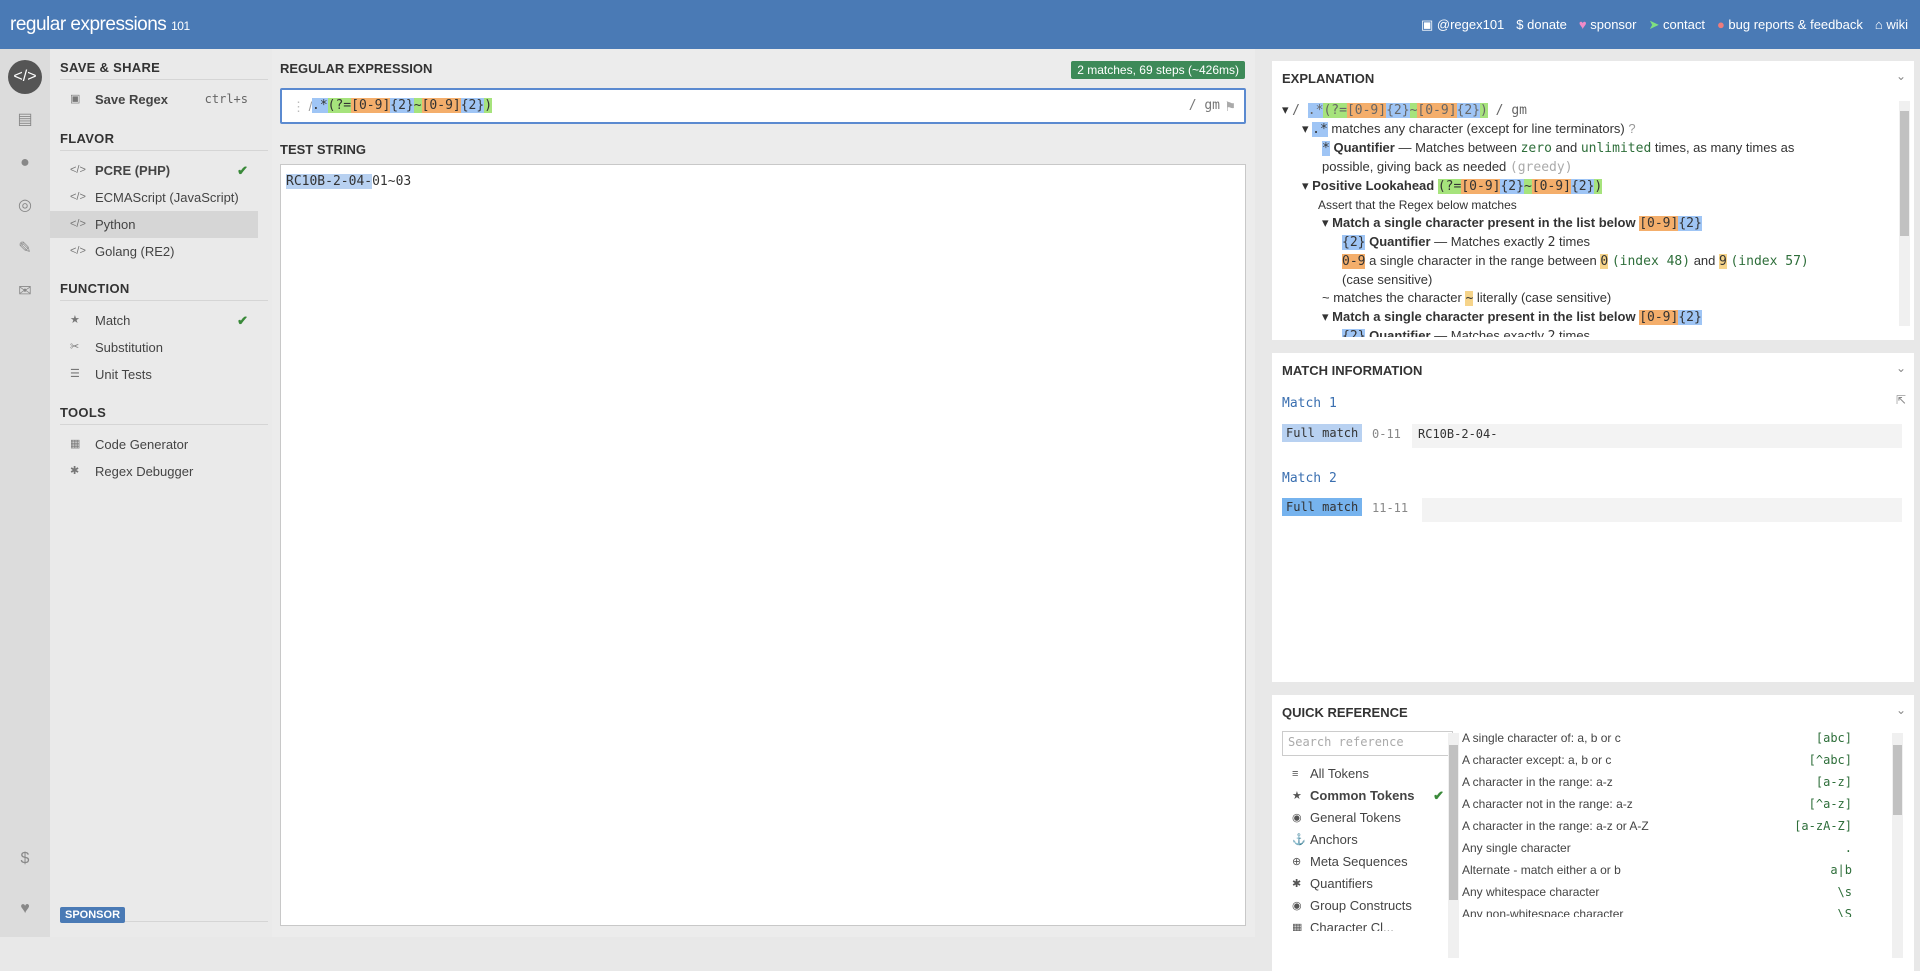 This screenshot has width=1920, height=971. I want to click on explanation-scrollbar, so click(1904, 213).